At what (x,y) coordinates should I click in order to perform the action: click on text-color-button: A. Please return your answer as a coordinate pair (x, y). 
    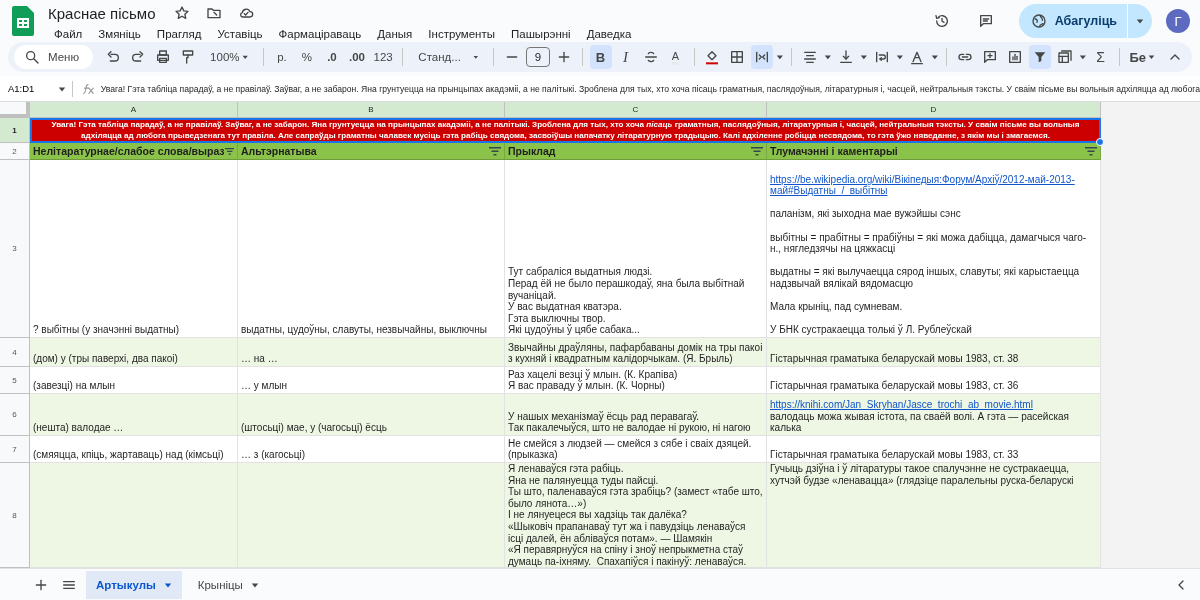
    Looking at the image, I should click on (675, 57).